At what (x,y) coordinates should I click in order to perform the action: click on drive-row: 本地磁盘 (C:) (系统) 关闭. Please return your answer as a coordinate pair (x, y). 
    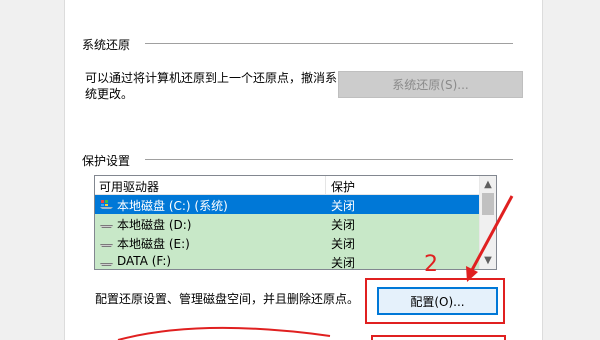
    Looking at the image, I should click on (287, 204).